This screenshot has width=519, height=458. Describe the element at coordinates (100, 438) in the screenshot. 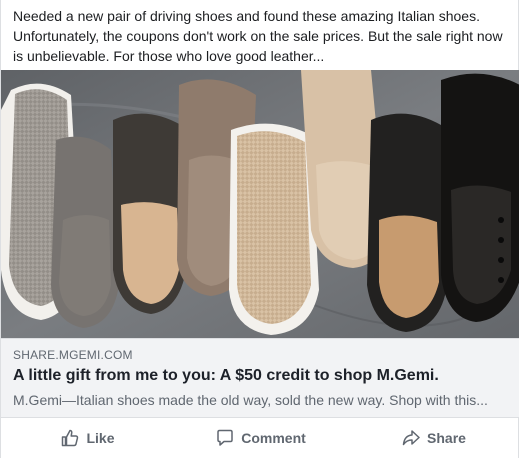

I see `like-label: Like` at that location.